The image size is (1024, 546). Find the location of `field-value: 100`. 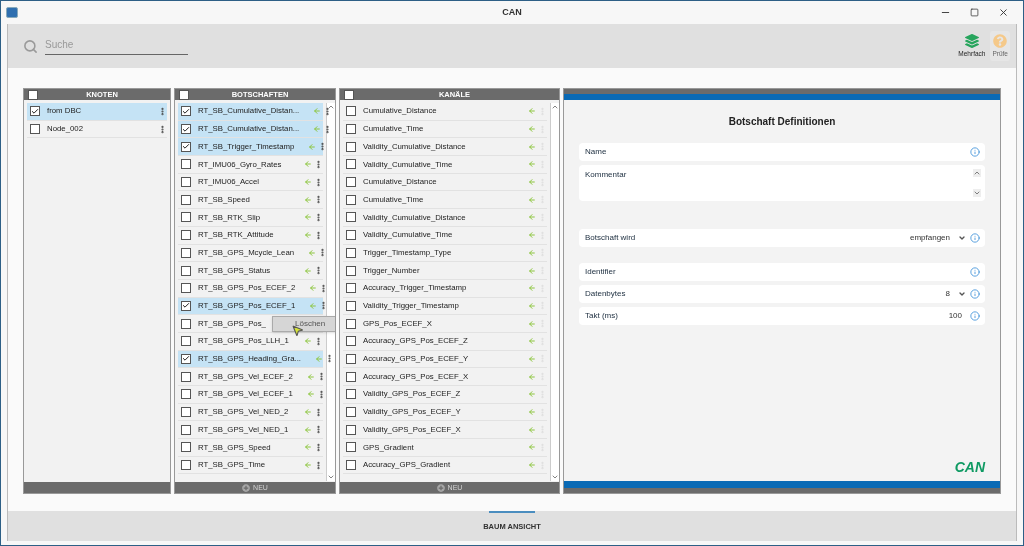

field-value: 100 is located at coordinates (955, 316).